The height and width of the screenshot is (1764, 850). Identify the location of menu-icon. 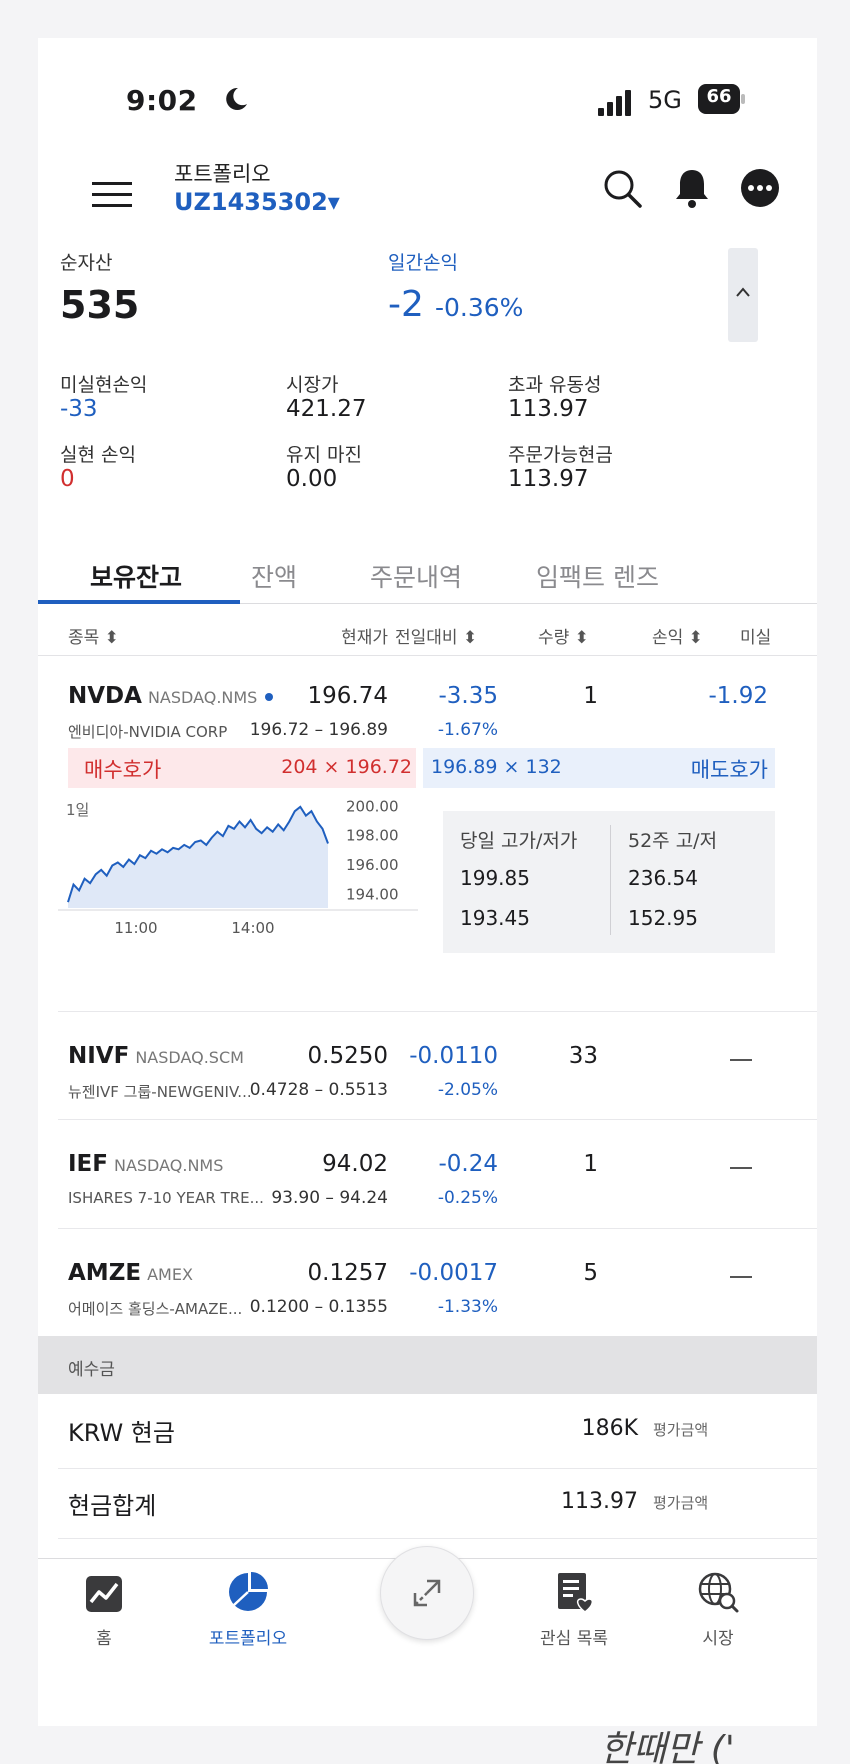
(112, 195).